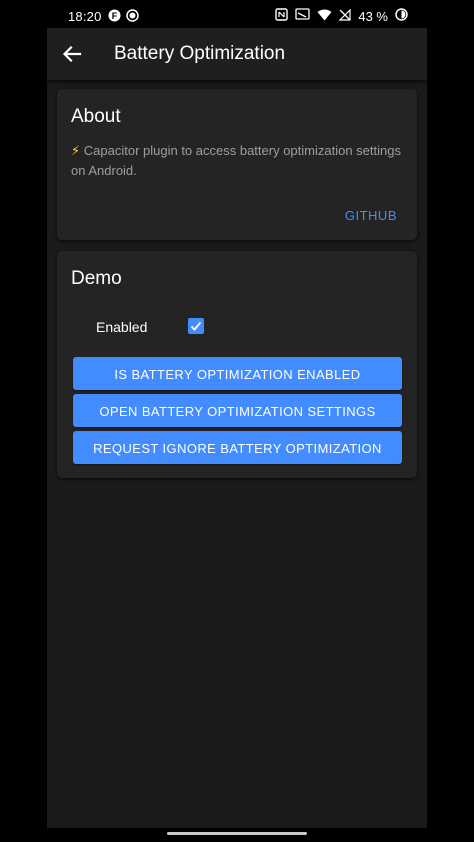 This screenshot has height=842, width=474. I want to click on wifi-icon, so click(324, 16).